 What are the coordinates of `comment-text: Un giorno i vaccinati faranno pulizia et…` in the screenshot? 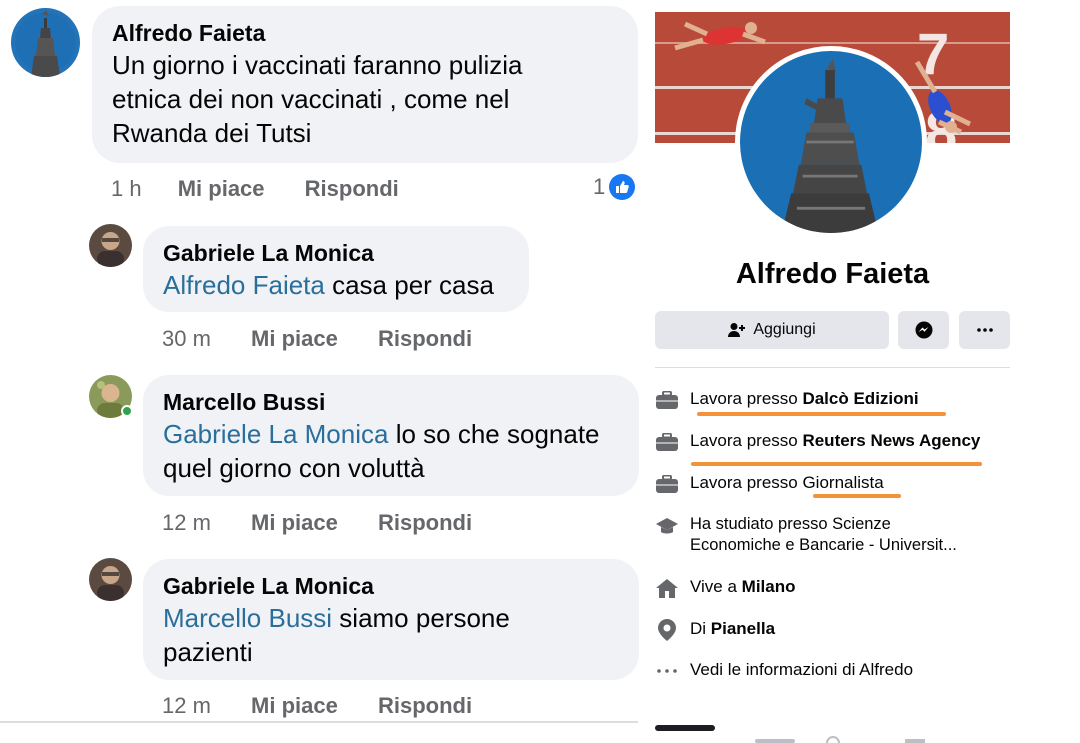 It's located at (365, 99).